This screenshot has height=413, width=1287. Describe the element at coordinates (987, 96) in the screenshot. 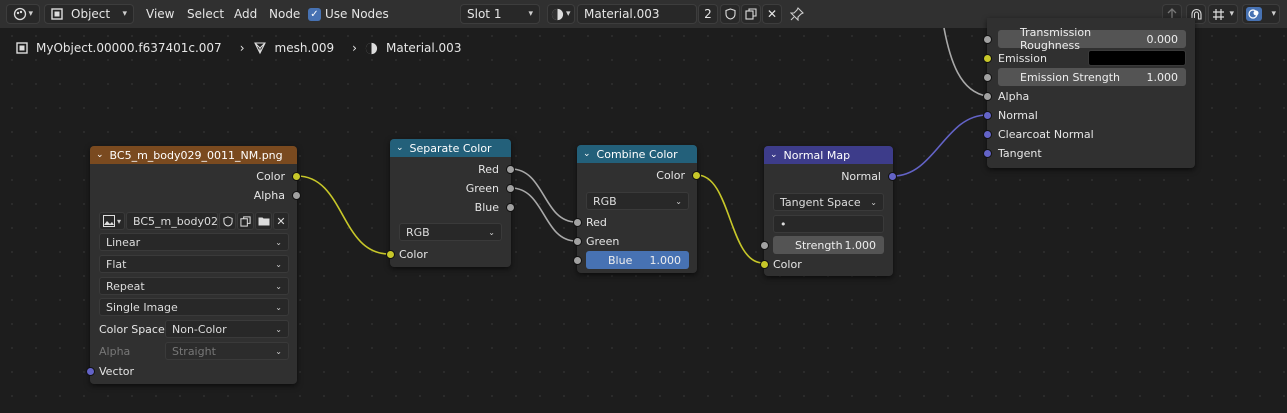

I see `socket-alpha` at that location.